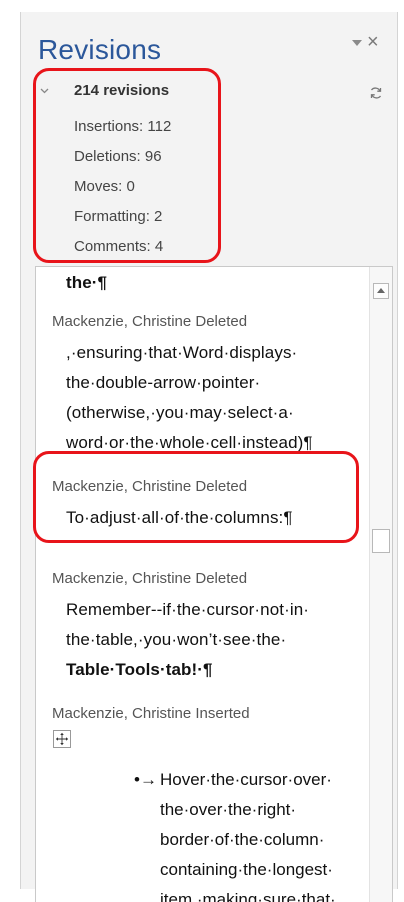 Image resolution: width=404 pixels, height=902 pixels. I want to click on revision-author: Mackenzie, Christine Inserted, so click(151, 713).